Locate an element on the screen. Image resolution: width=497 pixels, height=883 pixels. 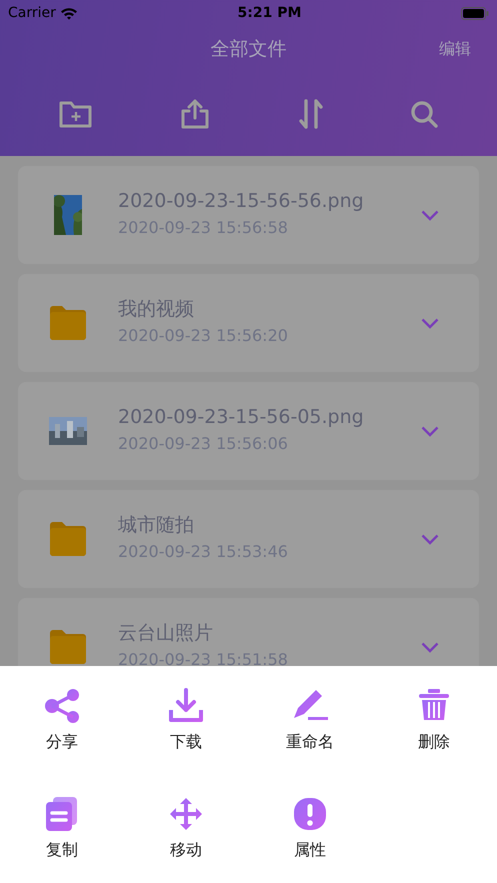
new-folder-button is located at coordinates (76, 114).